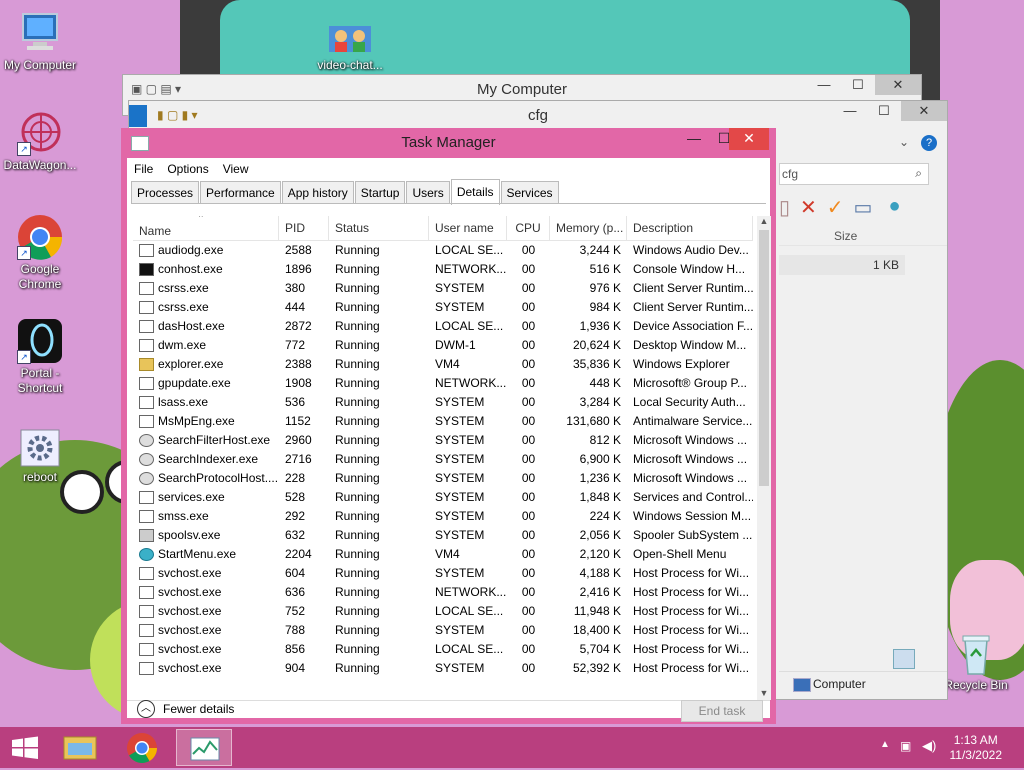 The image size is (1024, 770). What do you see at coordinates (165, 192) in the screenshot?
I see `tab-processes: Processes` at bounding box center [165, 192].